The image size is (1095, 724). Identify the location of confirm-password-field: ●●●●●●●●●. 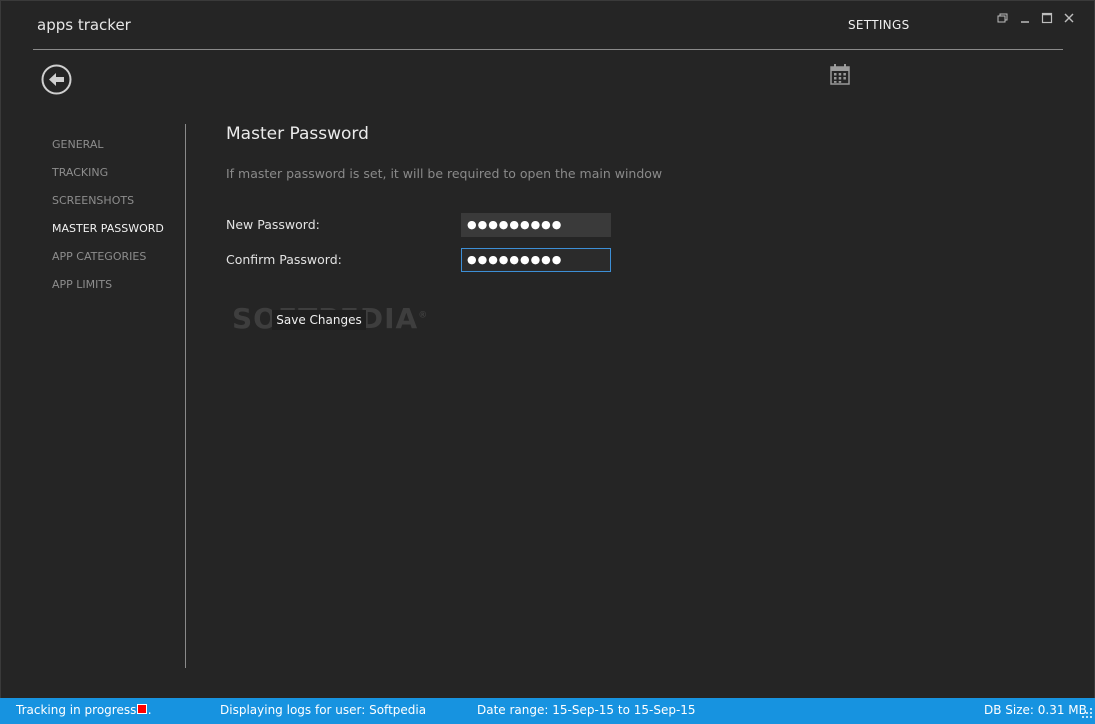
(536, 260).